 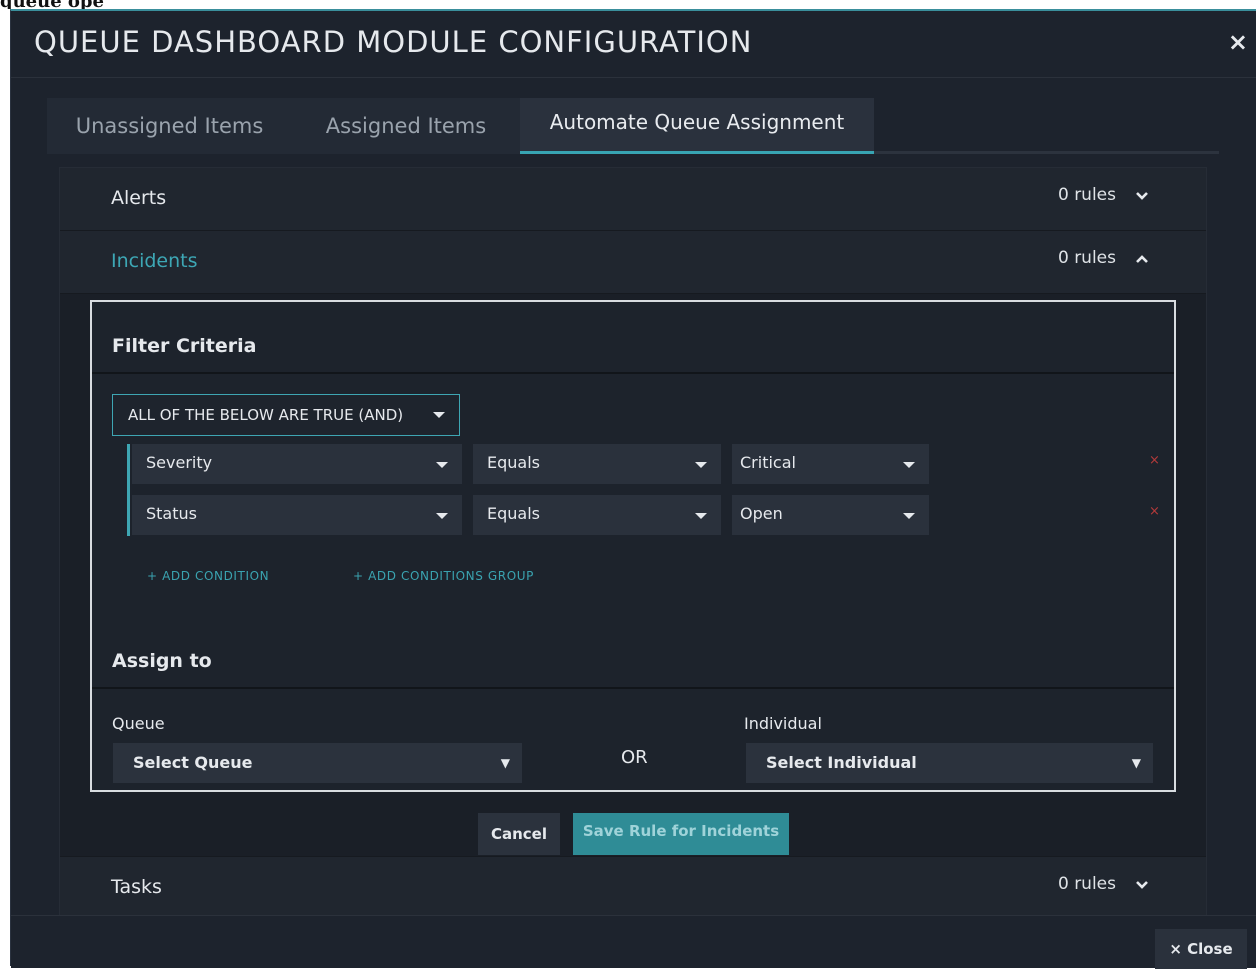 I want to click on condition-1-field-select: Severity, so click(x=297, y=464).